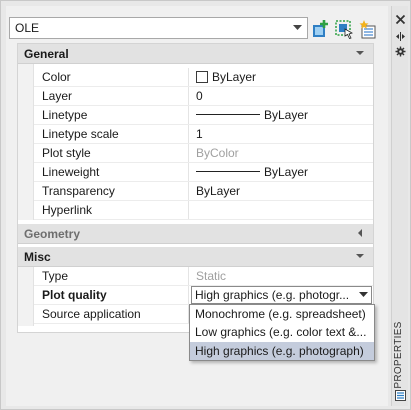 Image resolution: width=411 pixels, height=410 pixels. I want to click on dropdown-option-monochrome: Monochrome (e.g. spreadsheet), so click(282, 314).